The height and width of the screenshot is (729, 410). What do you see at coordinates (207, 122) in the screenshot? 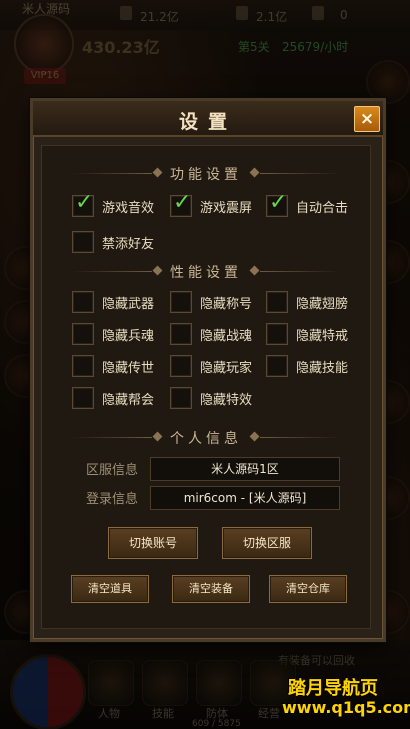
I see `dialog-title: 设置` at bounding box center [207, 122].